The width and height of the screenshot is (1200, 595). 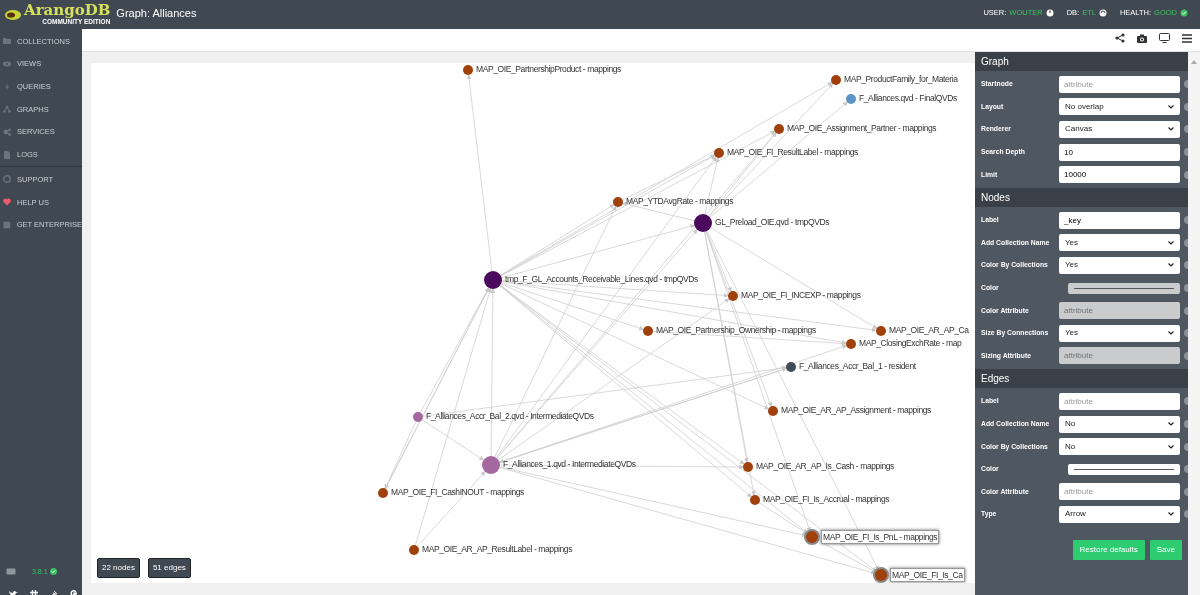 I want to click on node-label: MAP_OIE_FI_ResultLabel - mappings, so click(x=792, y=152).